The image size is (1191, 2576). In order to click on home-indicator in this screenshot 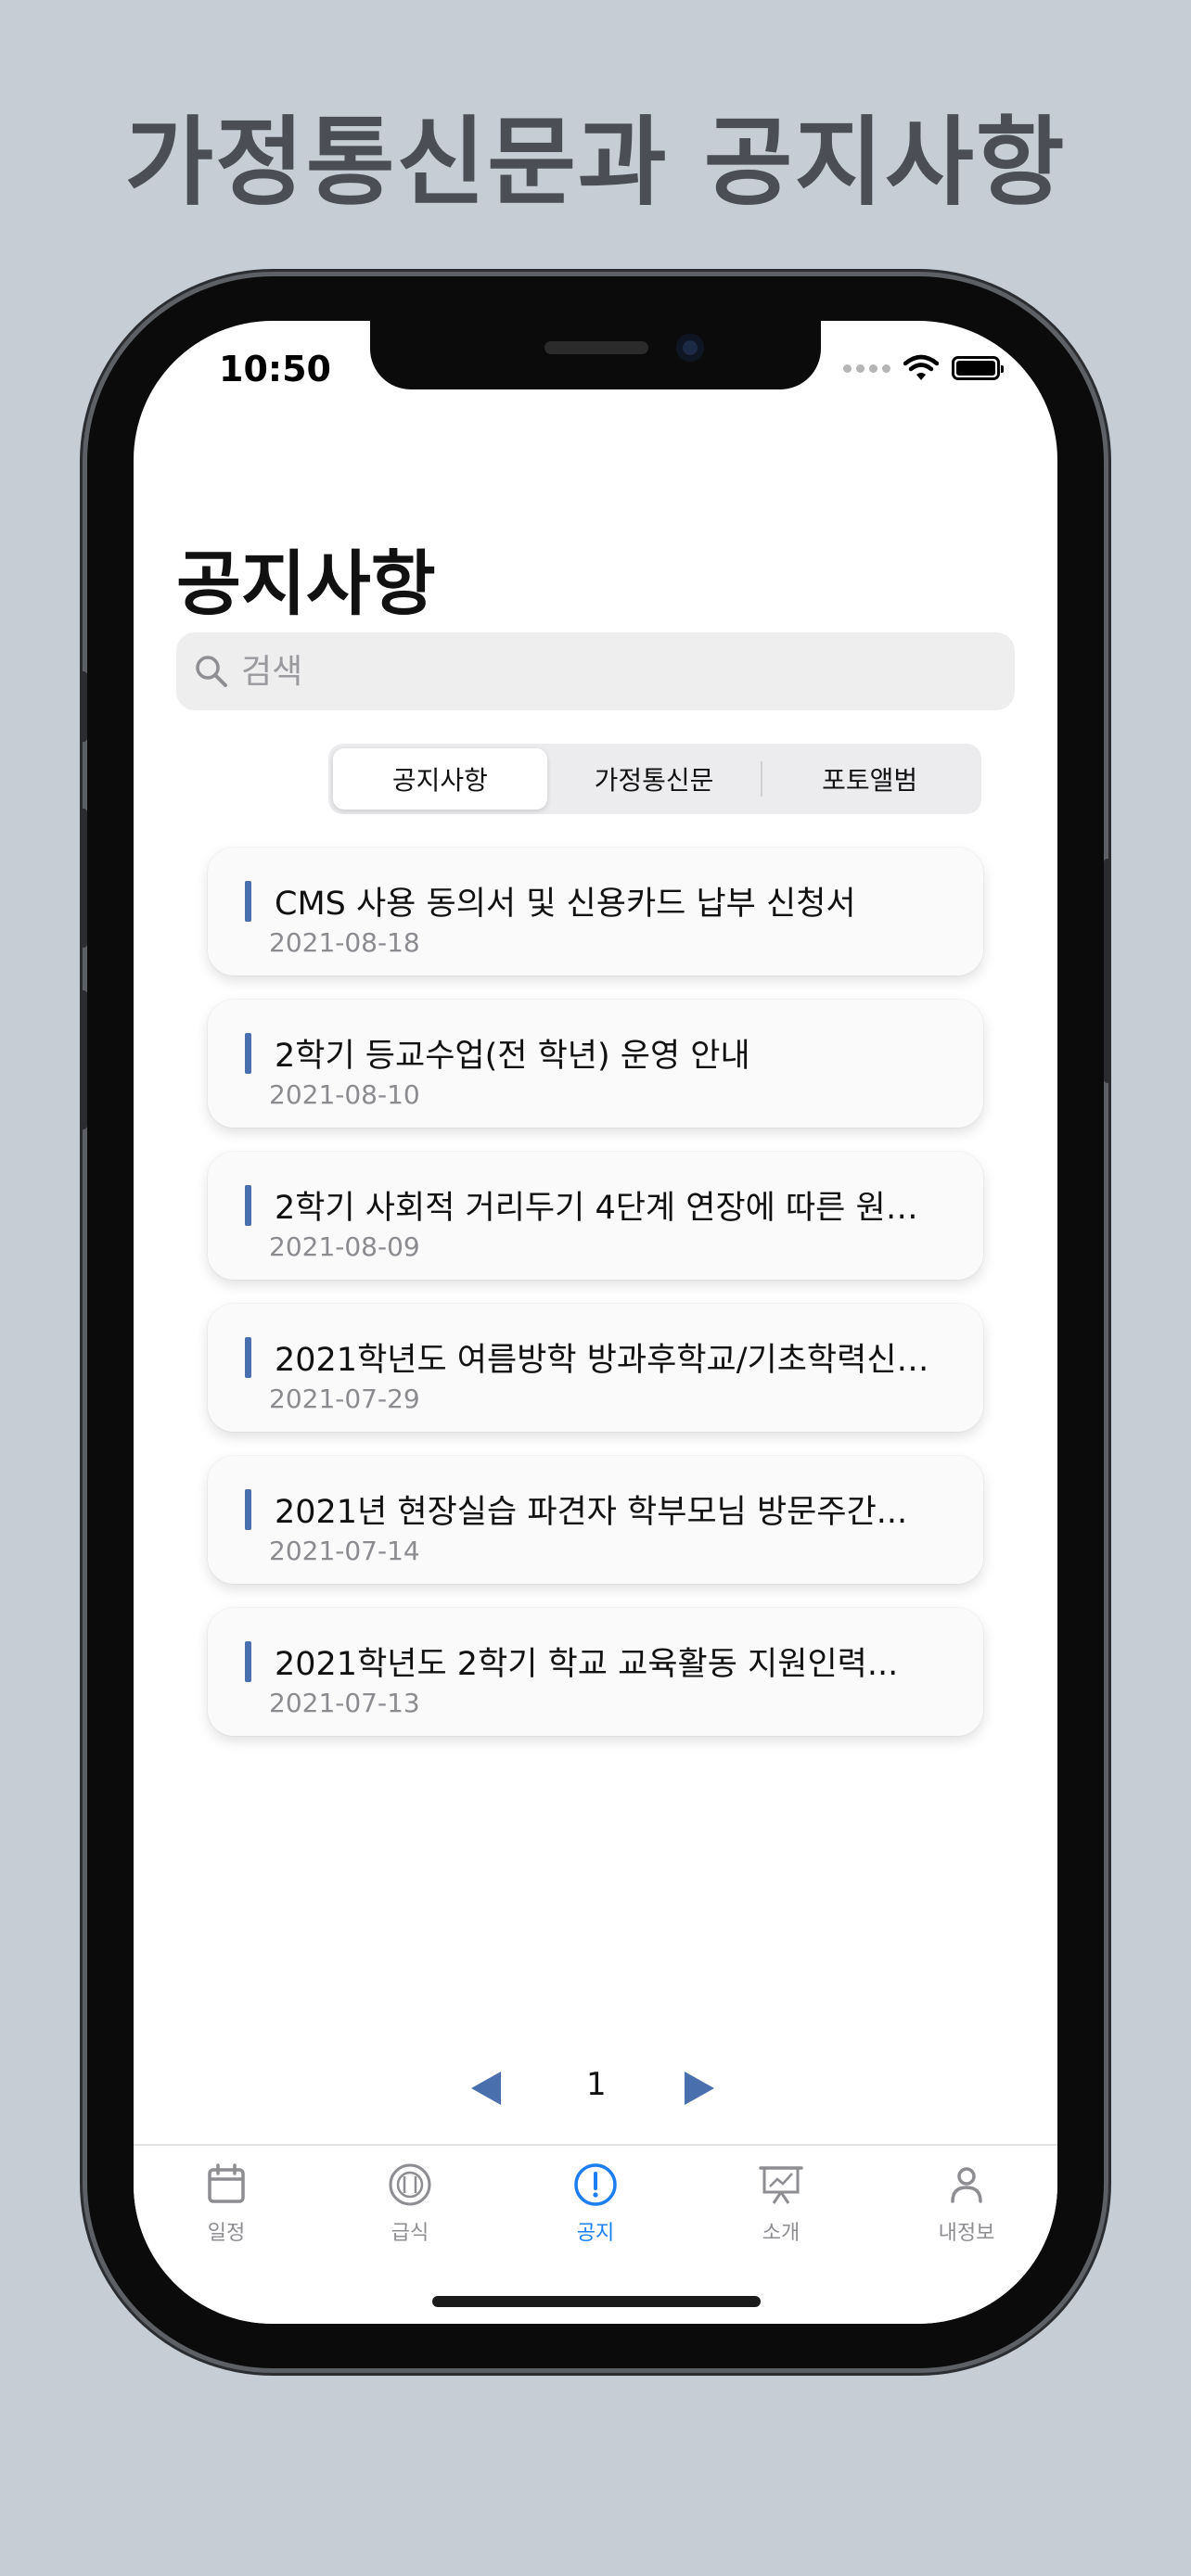, I will do `click(597, 2301)`.